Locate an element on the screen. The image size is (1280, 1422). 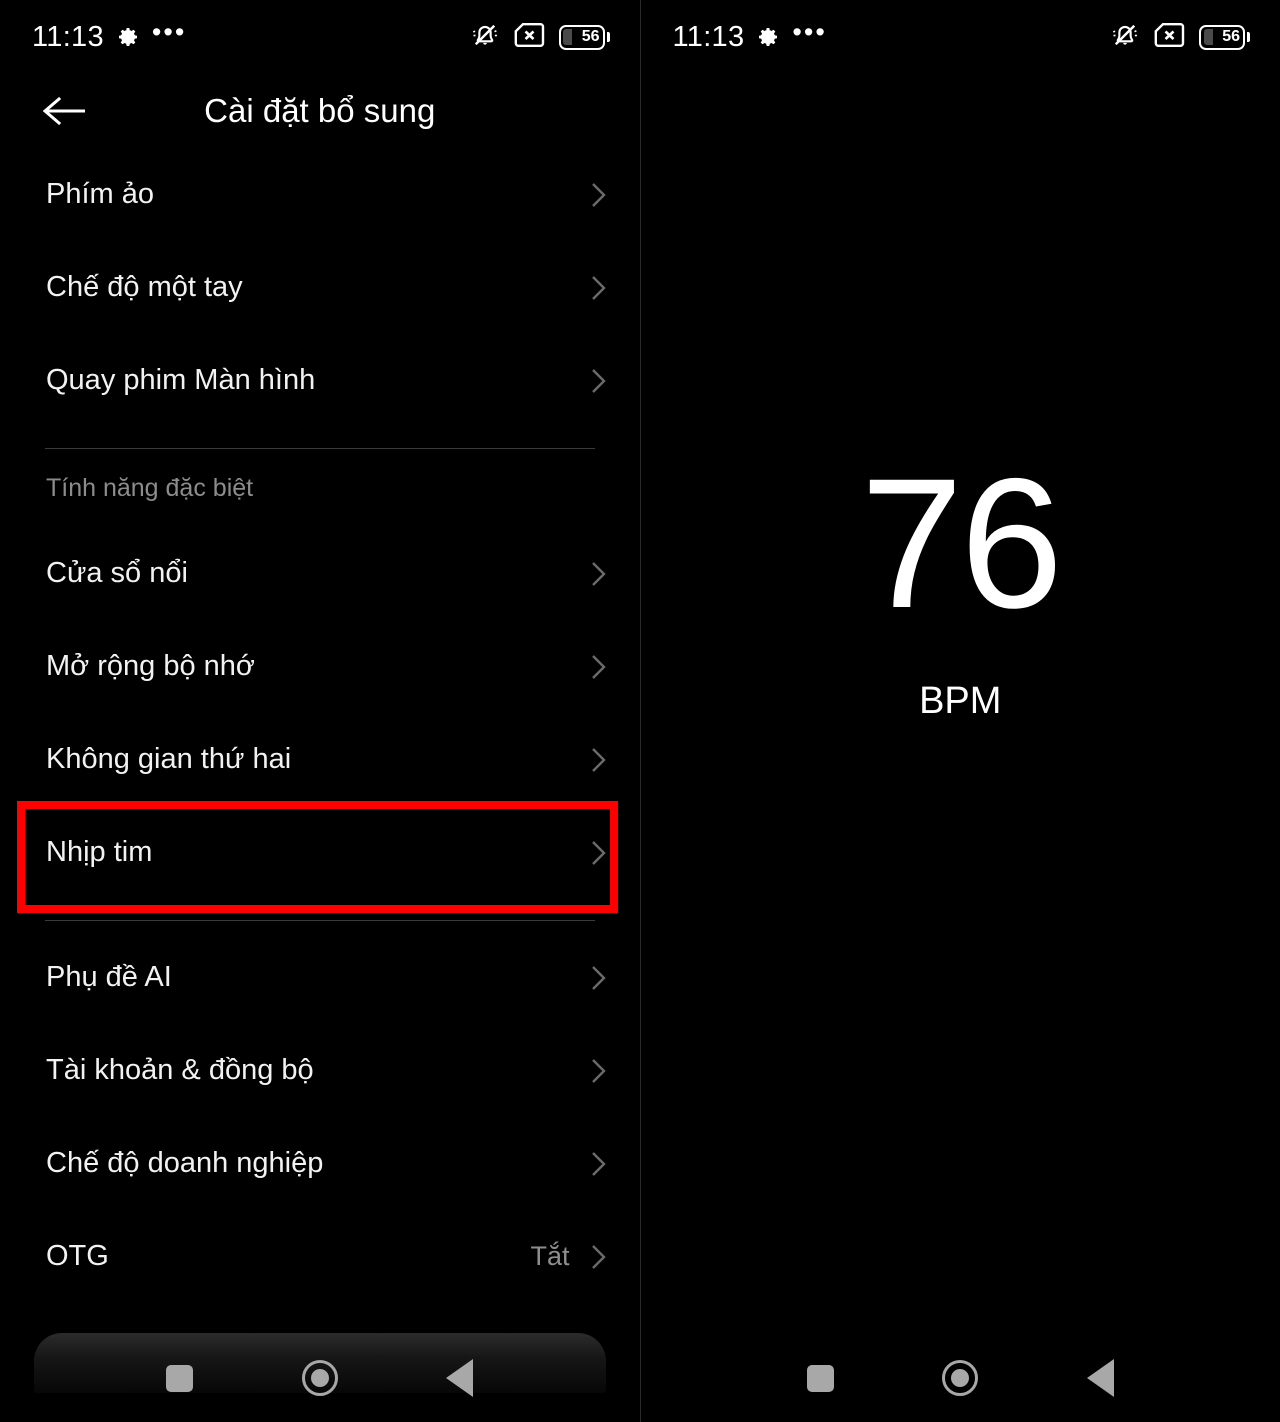
bpm-unit-label: BPM is located at coordinates (960, 701).